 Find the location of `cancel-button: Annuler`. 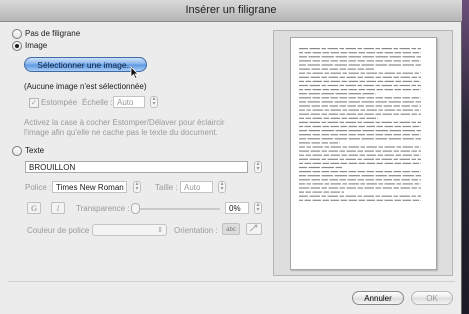

cancel-button: Annuler is located at coordinates (378, 298).